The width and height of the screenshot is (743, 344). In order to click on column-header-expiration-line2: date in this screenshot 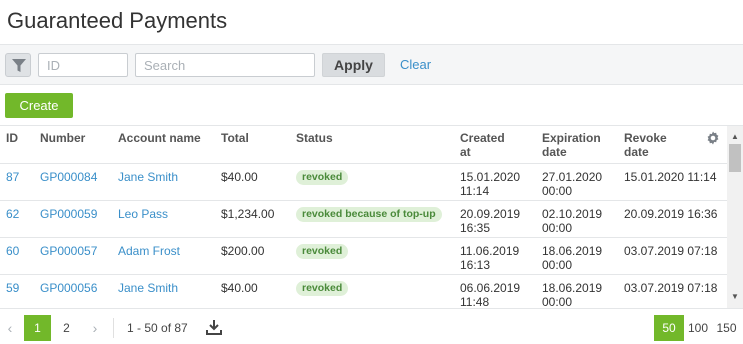, I will do `click(554, 152)`.